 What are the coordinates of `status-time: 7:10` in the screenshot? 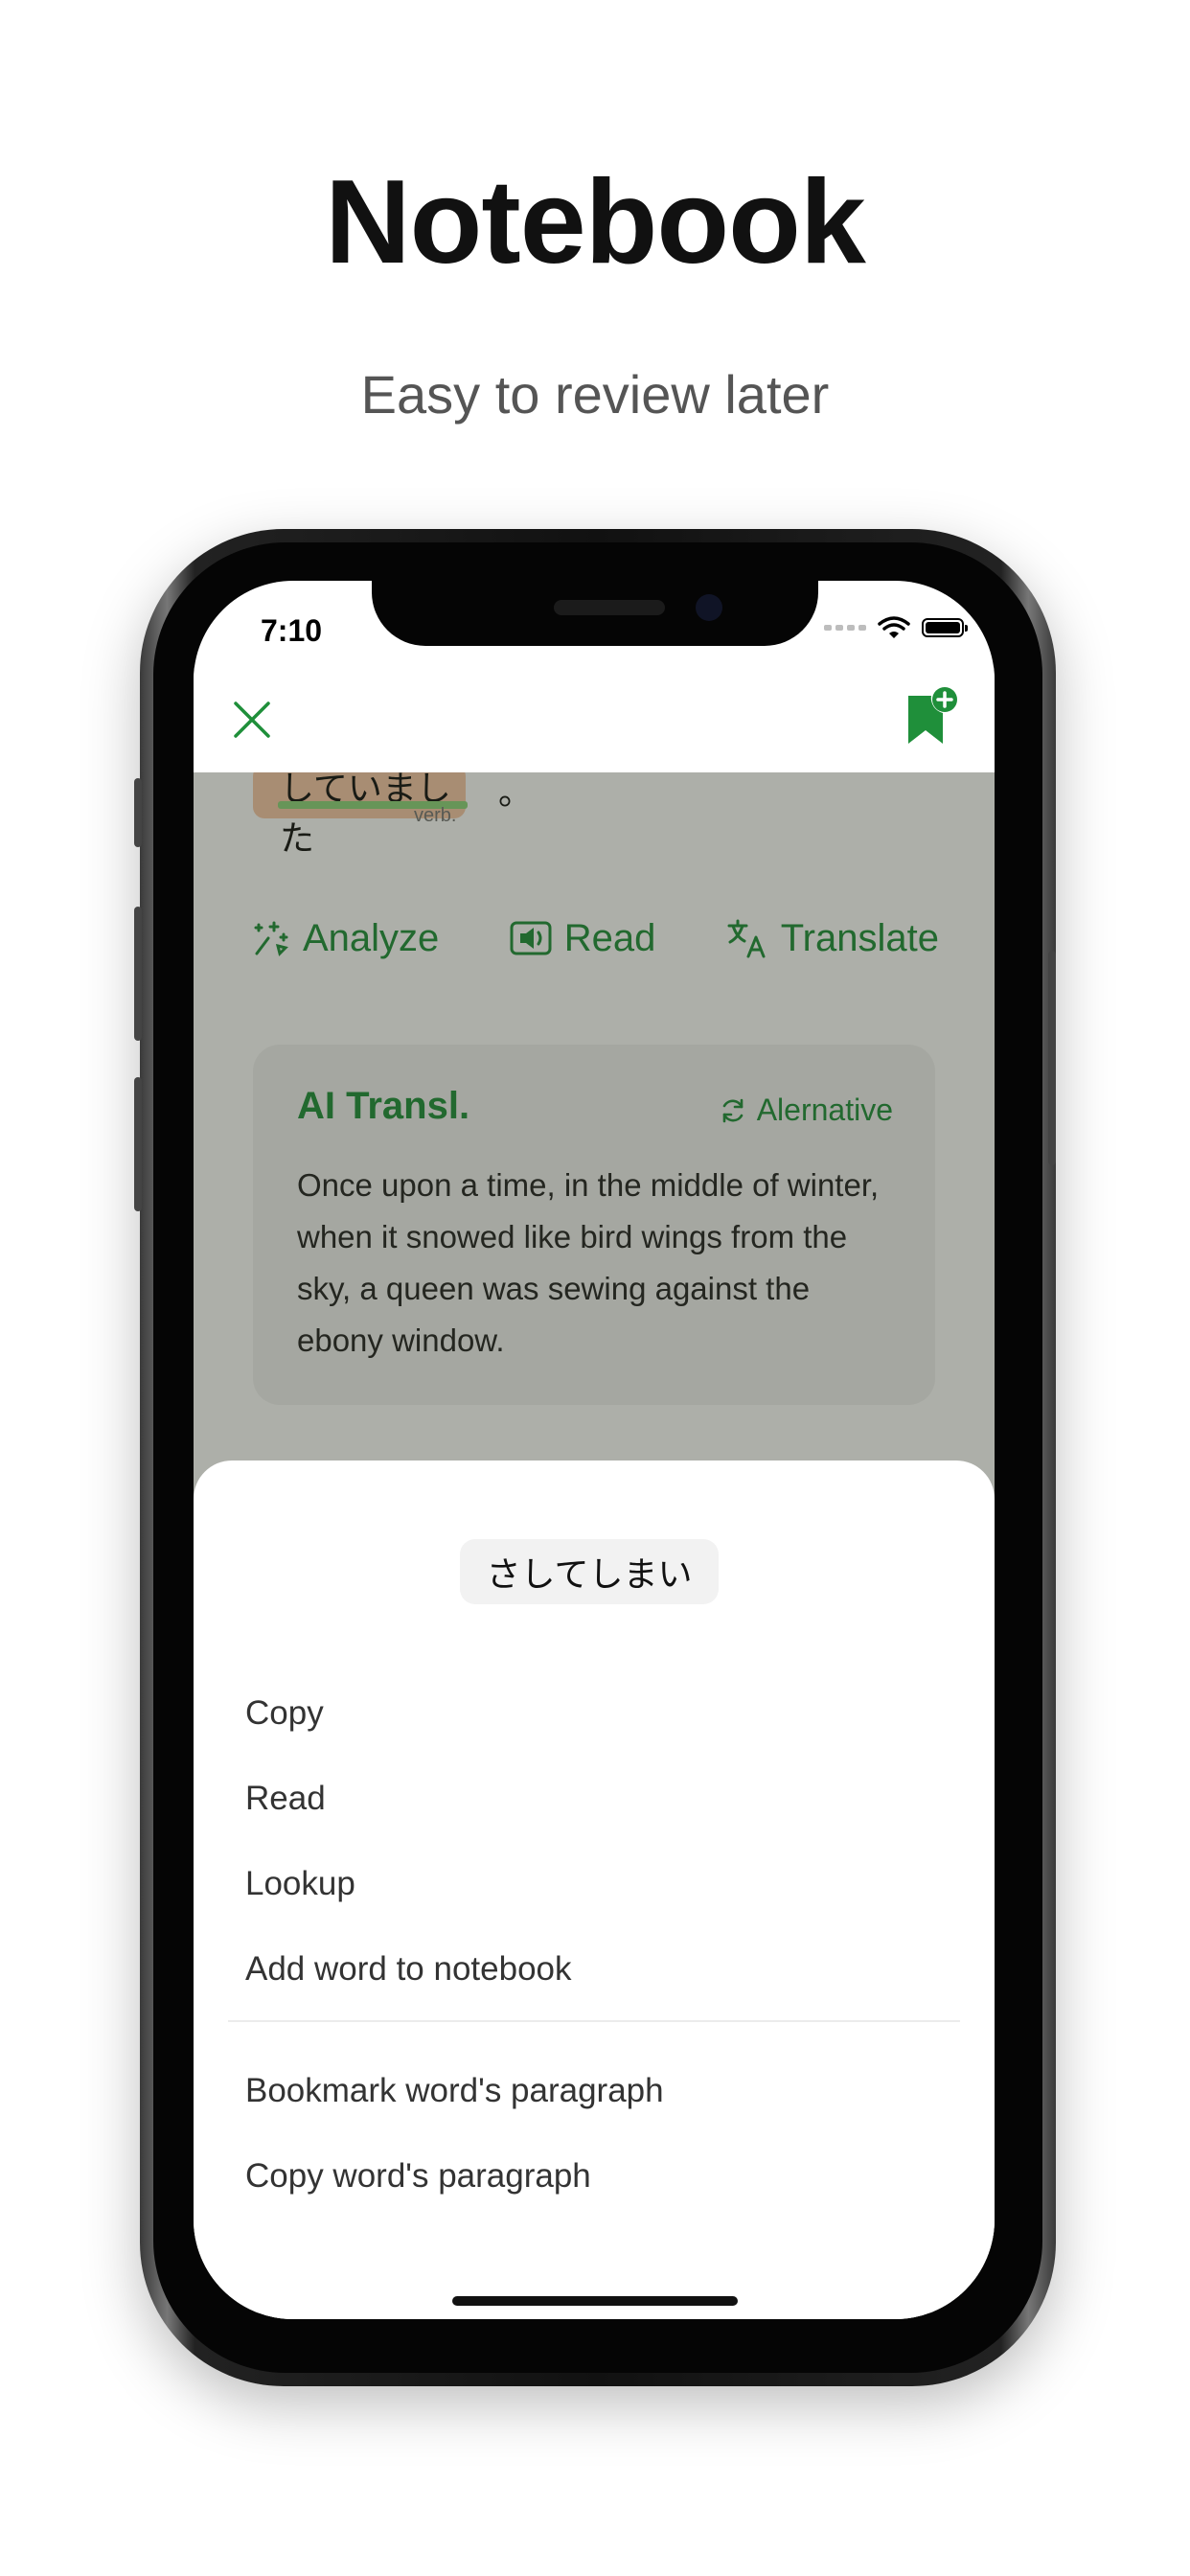 It's located at (292, 630).